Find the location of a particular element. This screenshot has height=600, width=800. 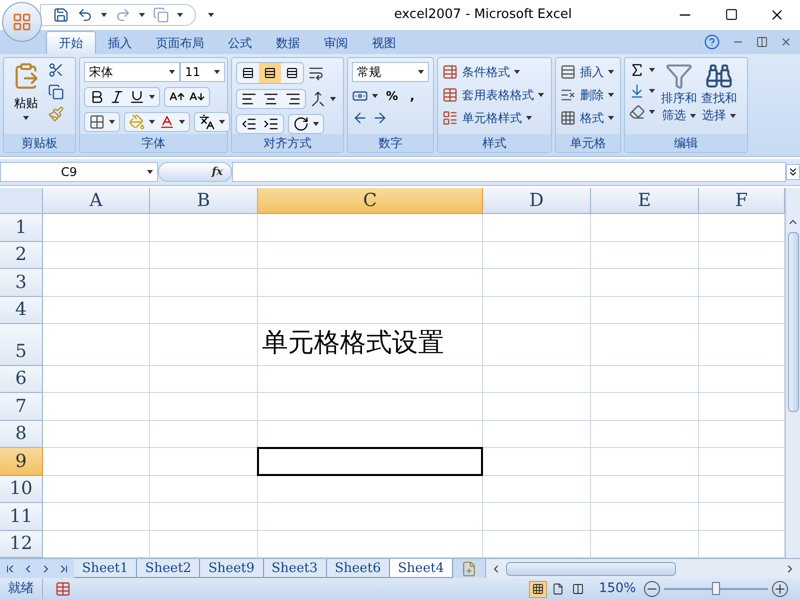

row-header: 2 is located at coordinates (21, 256).